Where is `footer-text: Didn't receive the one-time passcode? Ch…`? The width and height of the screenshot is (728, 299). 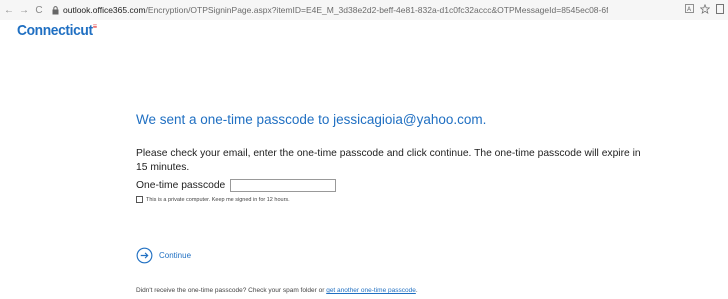 footer-text: Didn't receive the one-time passcode? Ch… is located at coordinates (277, 290).